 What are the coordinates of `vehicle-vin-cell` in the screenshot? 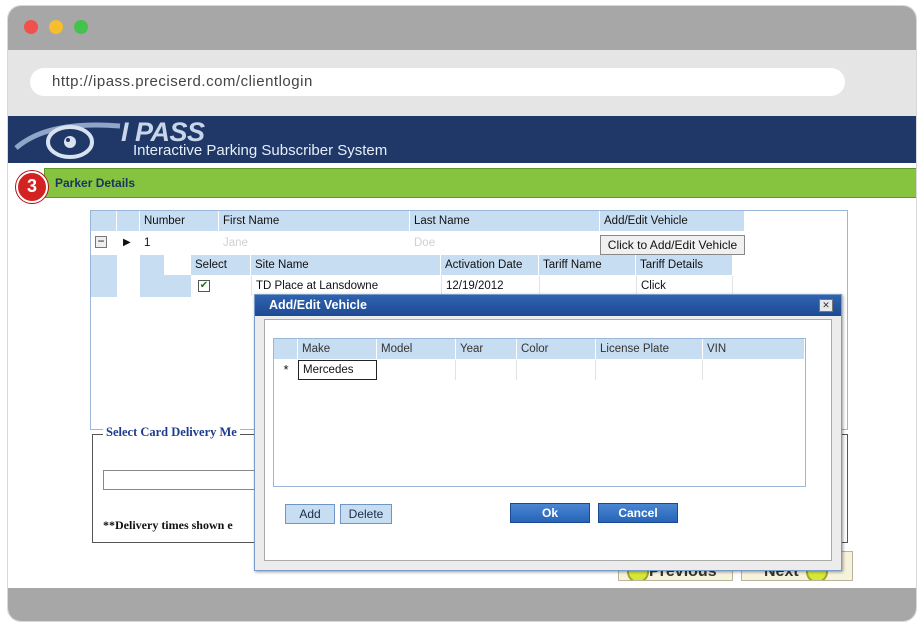 It's located at (753, 370).